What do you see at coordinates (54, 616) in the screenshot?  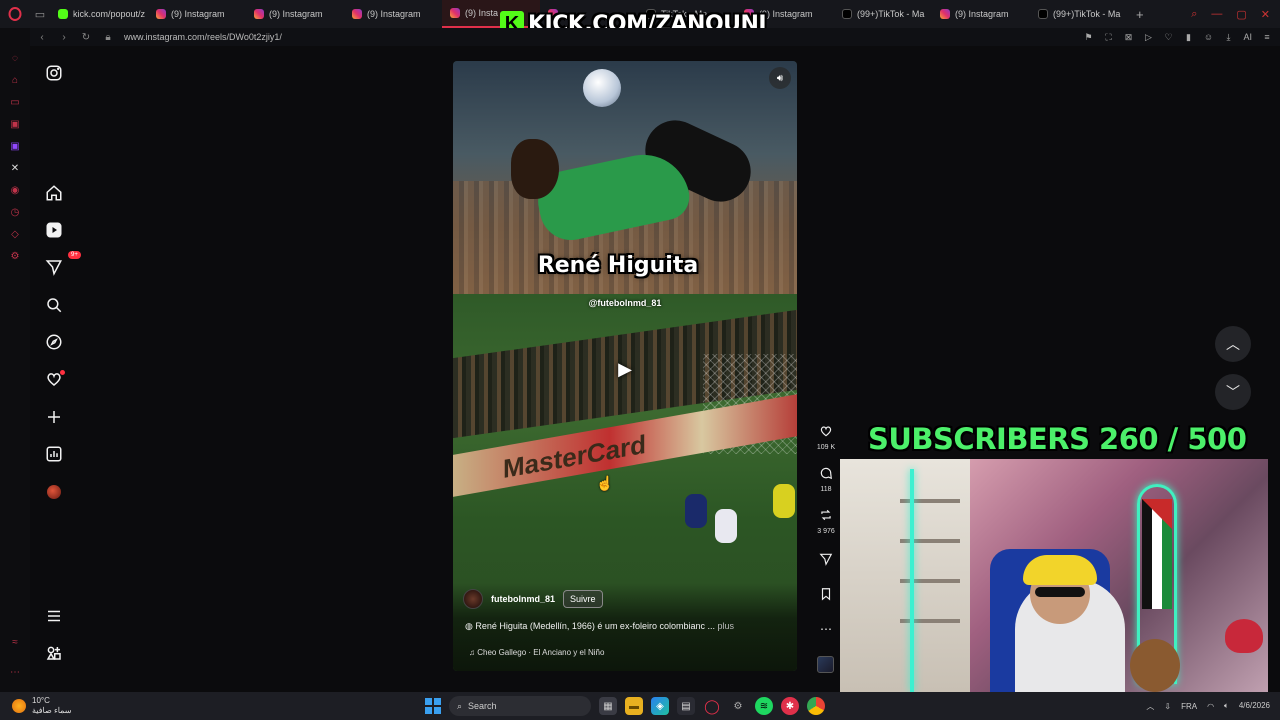 I see `more-menu-icon` at bounding box center [54, 616].